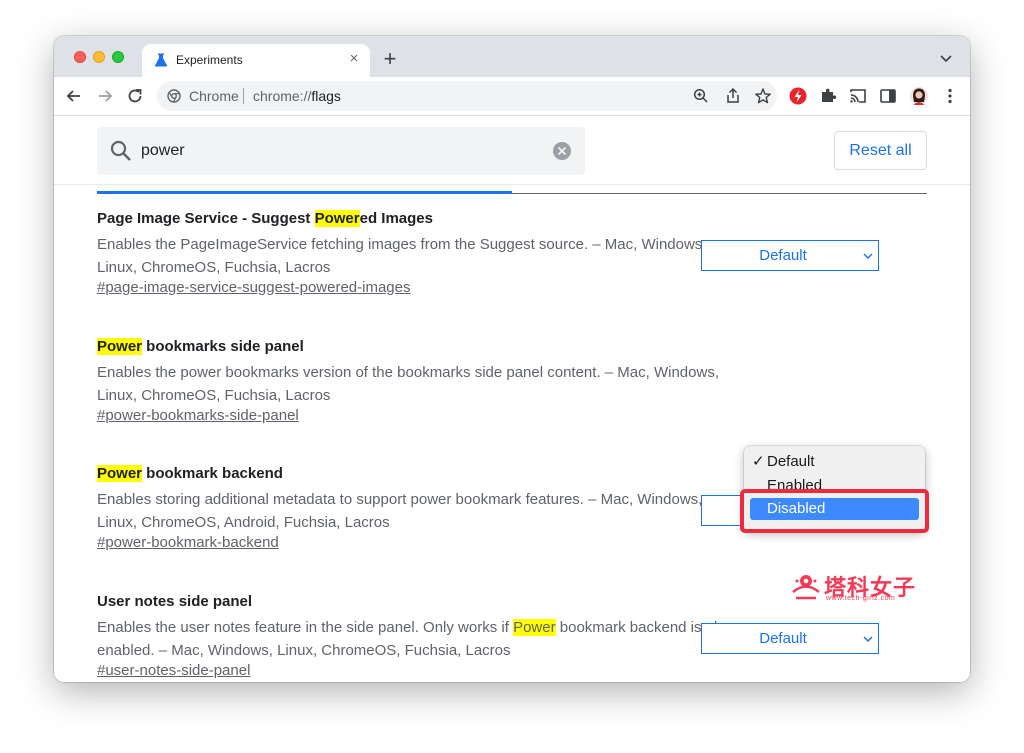  Describe the element at coordinates (206, 218) in the screenshot. I see `title-text: Page Image Service - Suggest` at that location.